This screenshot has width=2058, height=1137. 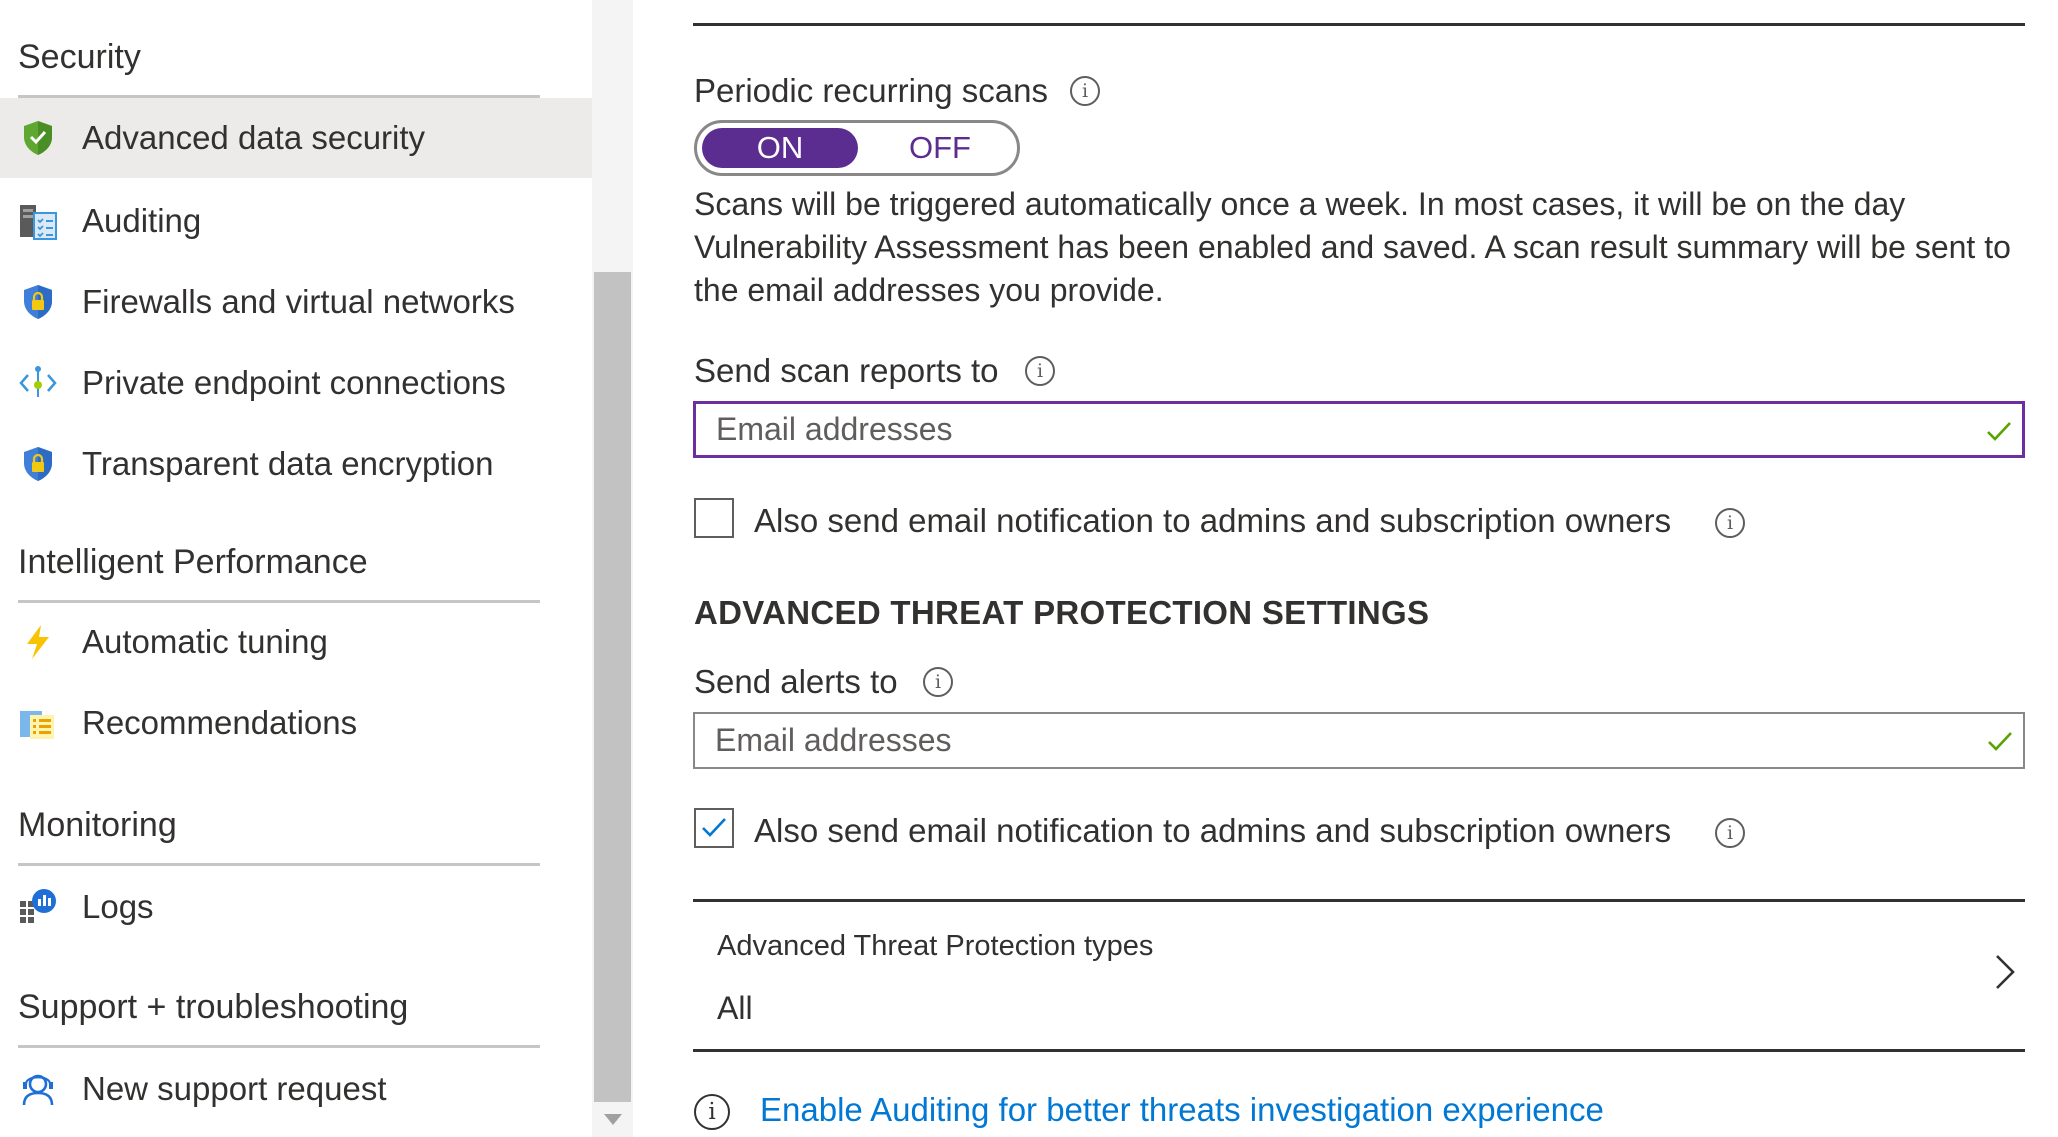 What do you see at coordinates (38, 138) in the screenshot?
I see `shield-check-icon` at bounding box center [38, 138].